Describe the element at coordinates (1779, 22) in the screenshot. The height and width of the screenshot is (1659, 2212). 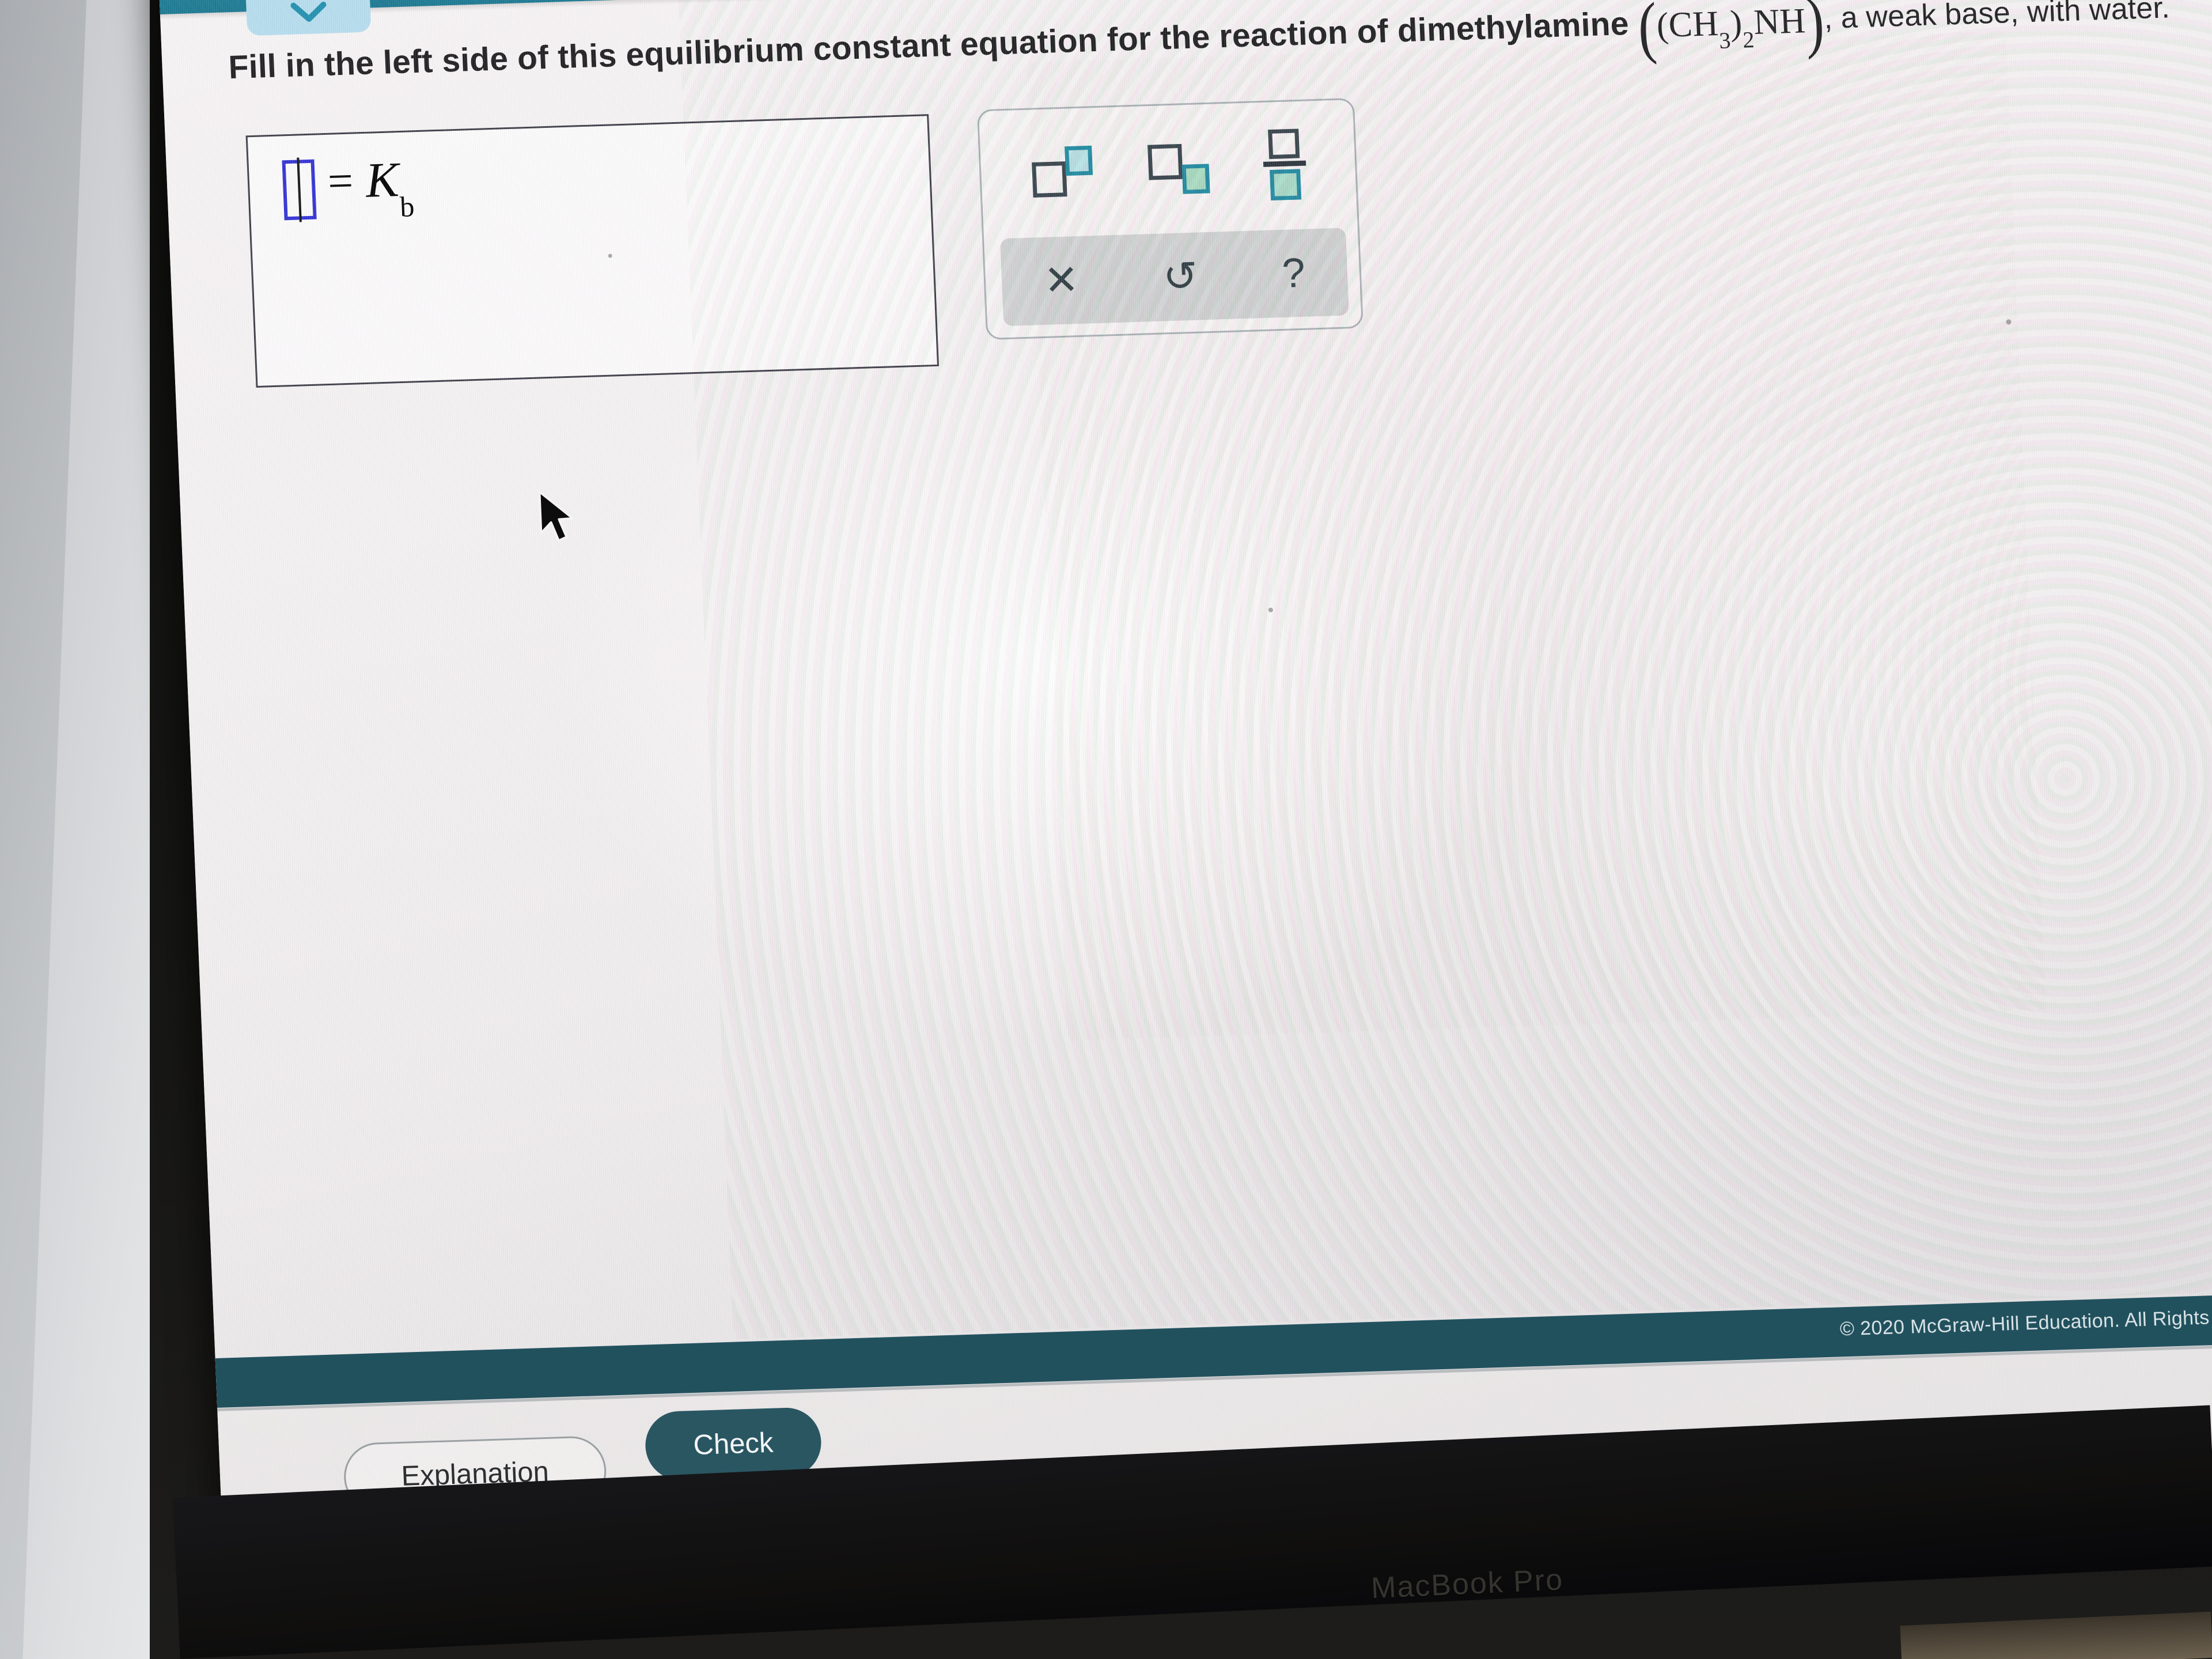
I see `formula-rest: NH` at that location.